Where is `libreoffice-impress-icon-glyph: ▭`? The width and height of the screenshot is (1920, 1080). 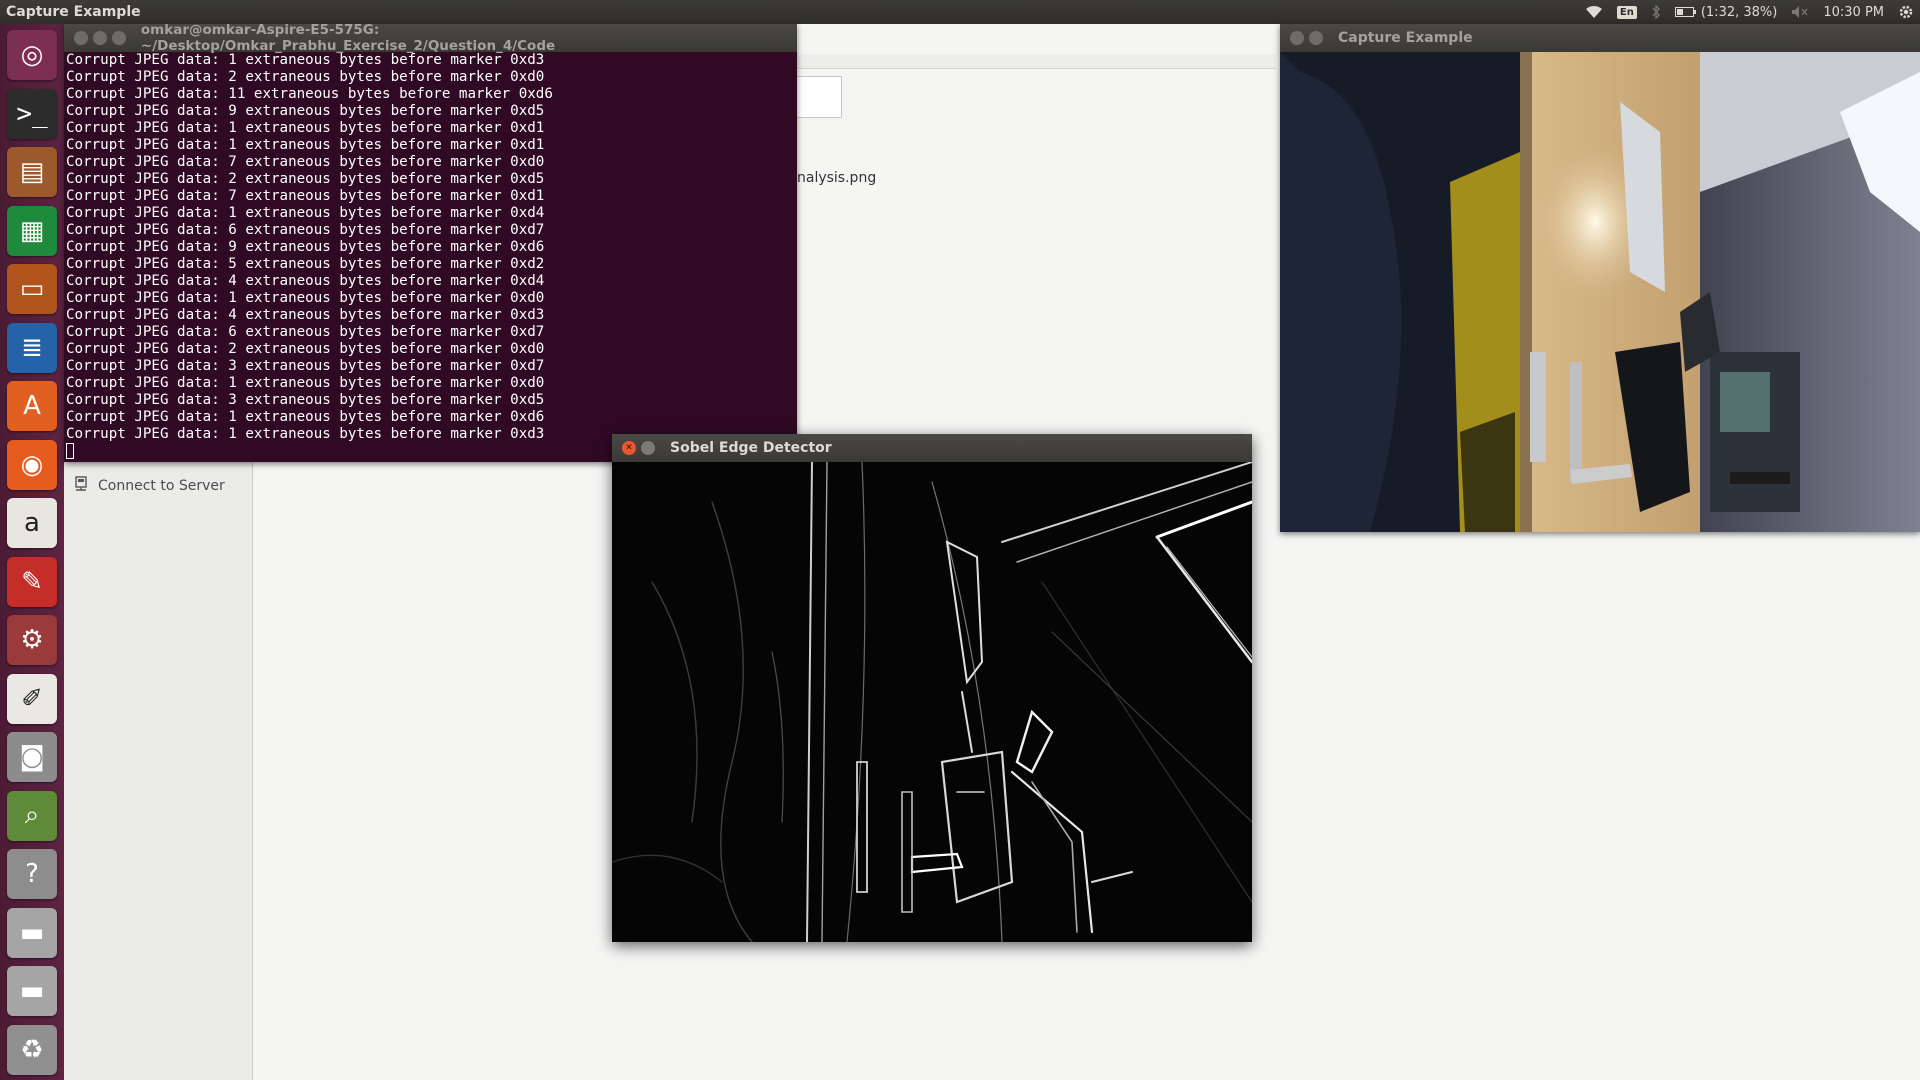
libreoffice-impress-icon-glyph: ▭ is located at coordinates (32, 289).